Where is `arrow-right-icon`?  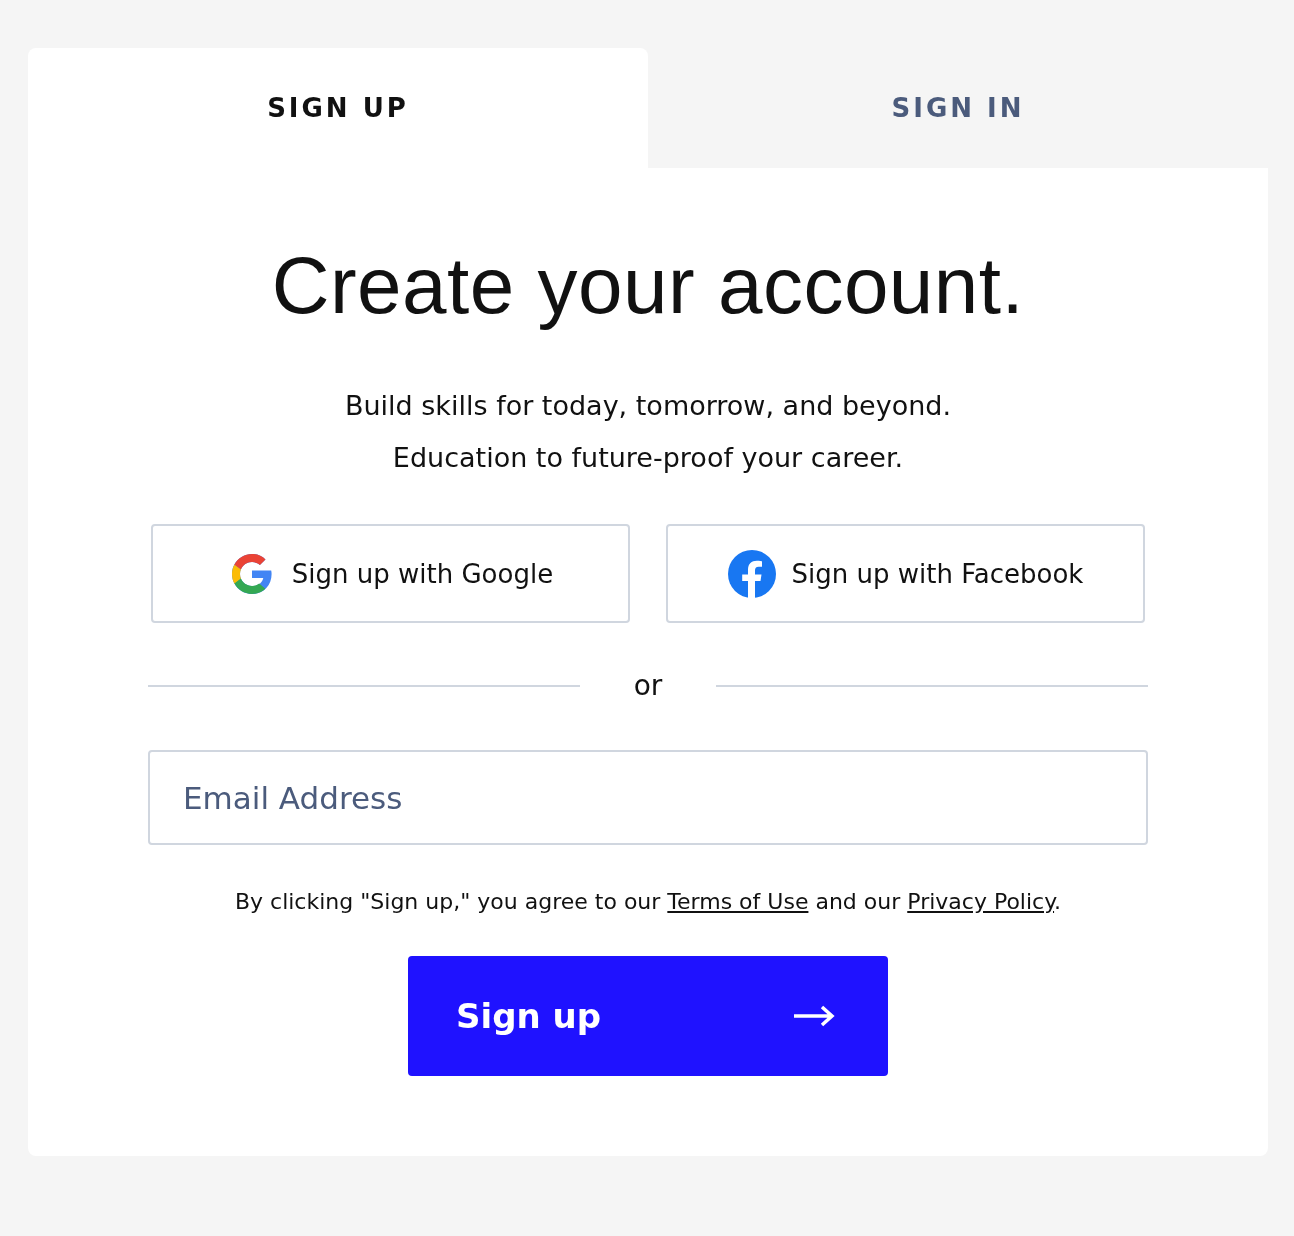
arrow-right-icon is located at coordinates (814, 1016).